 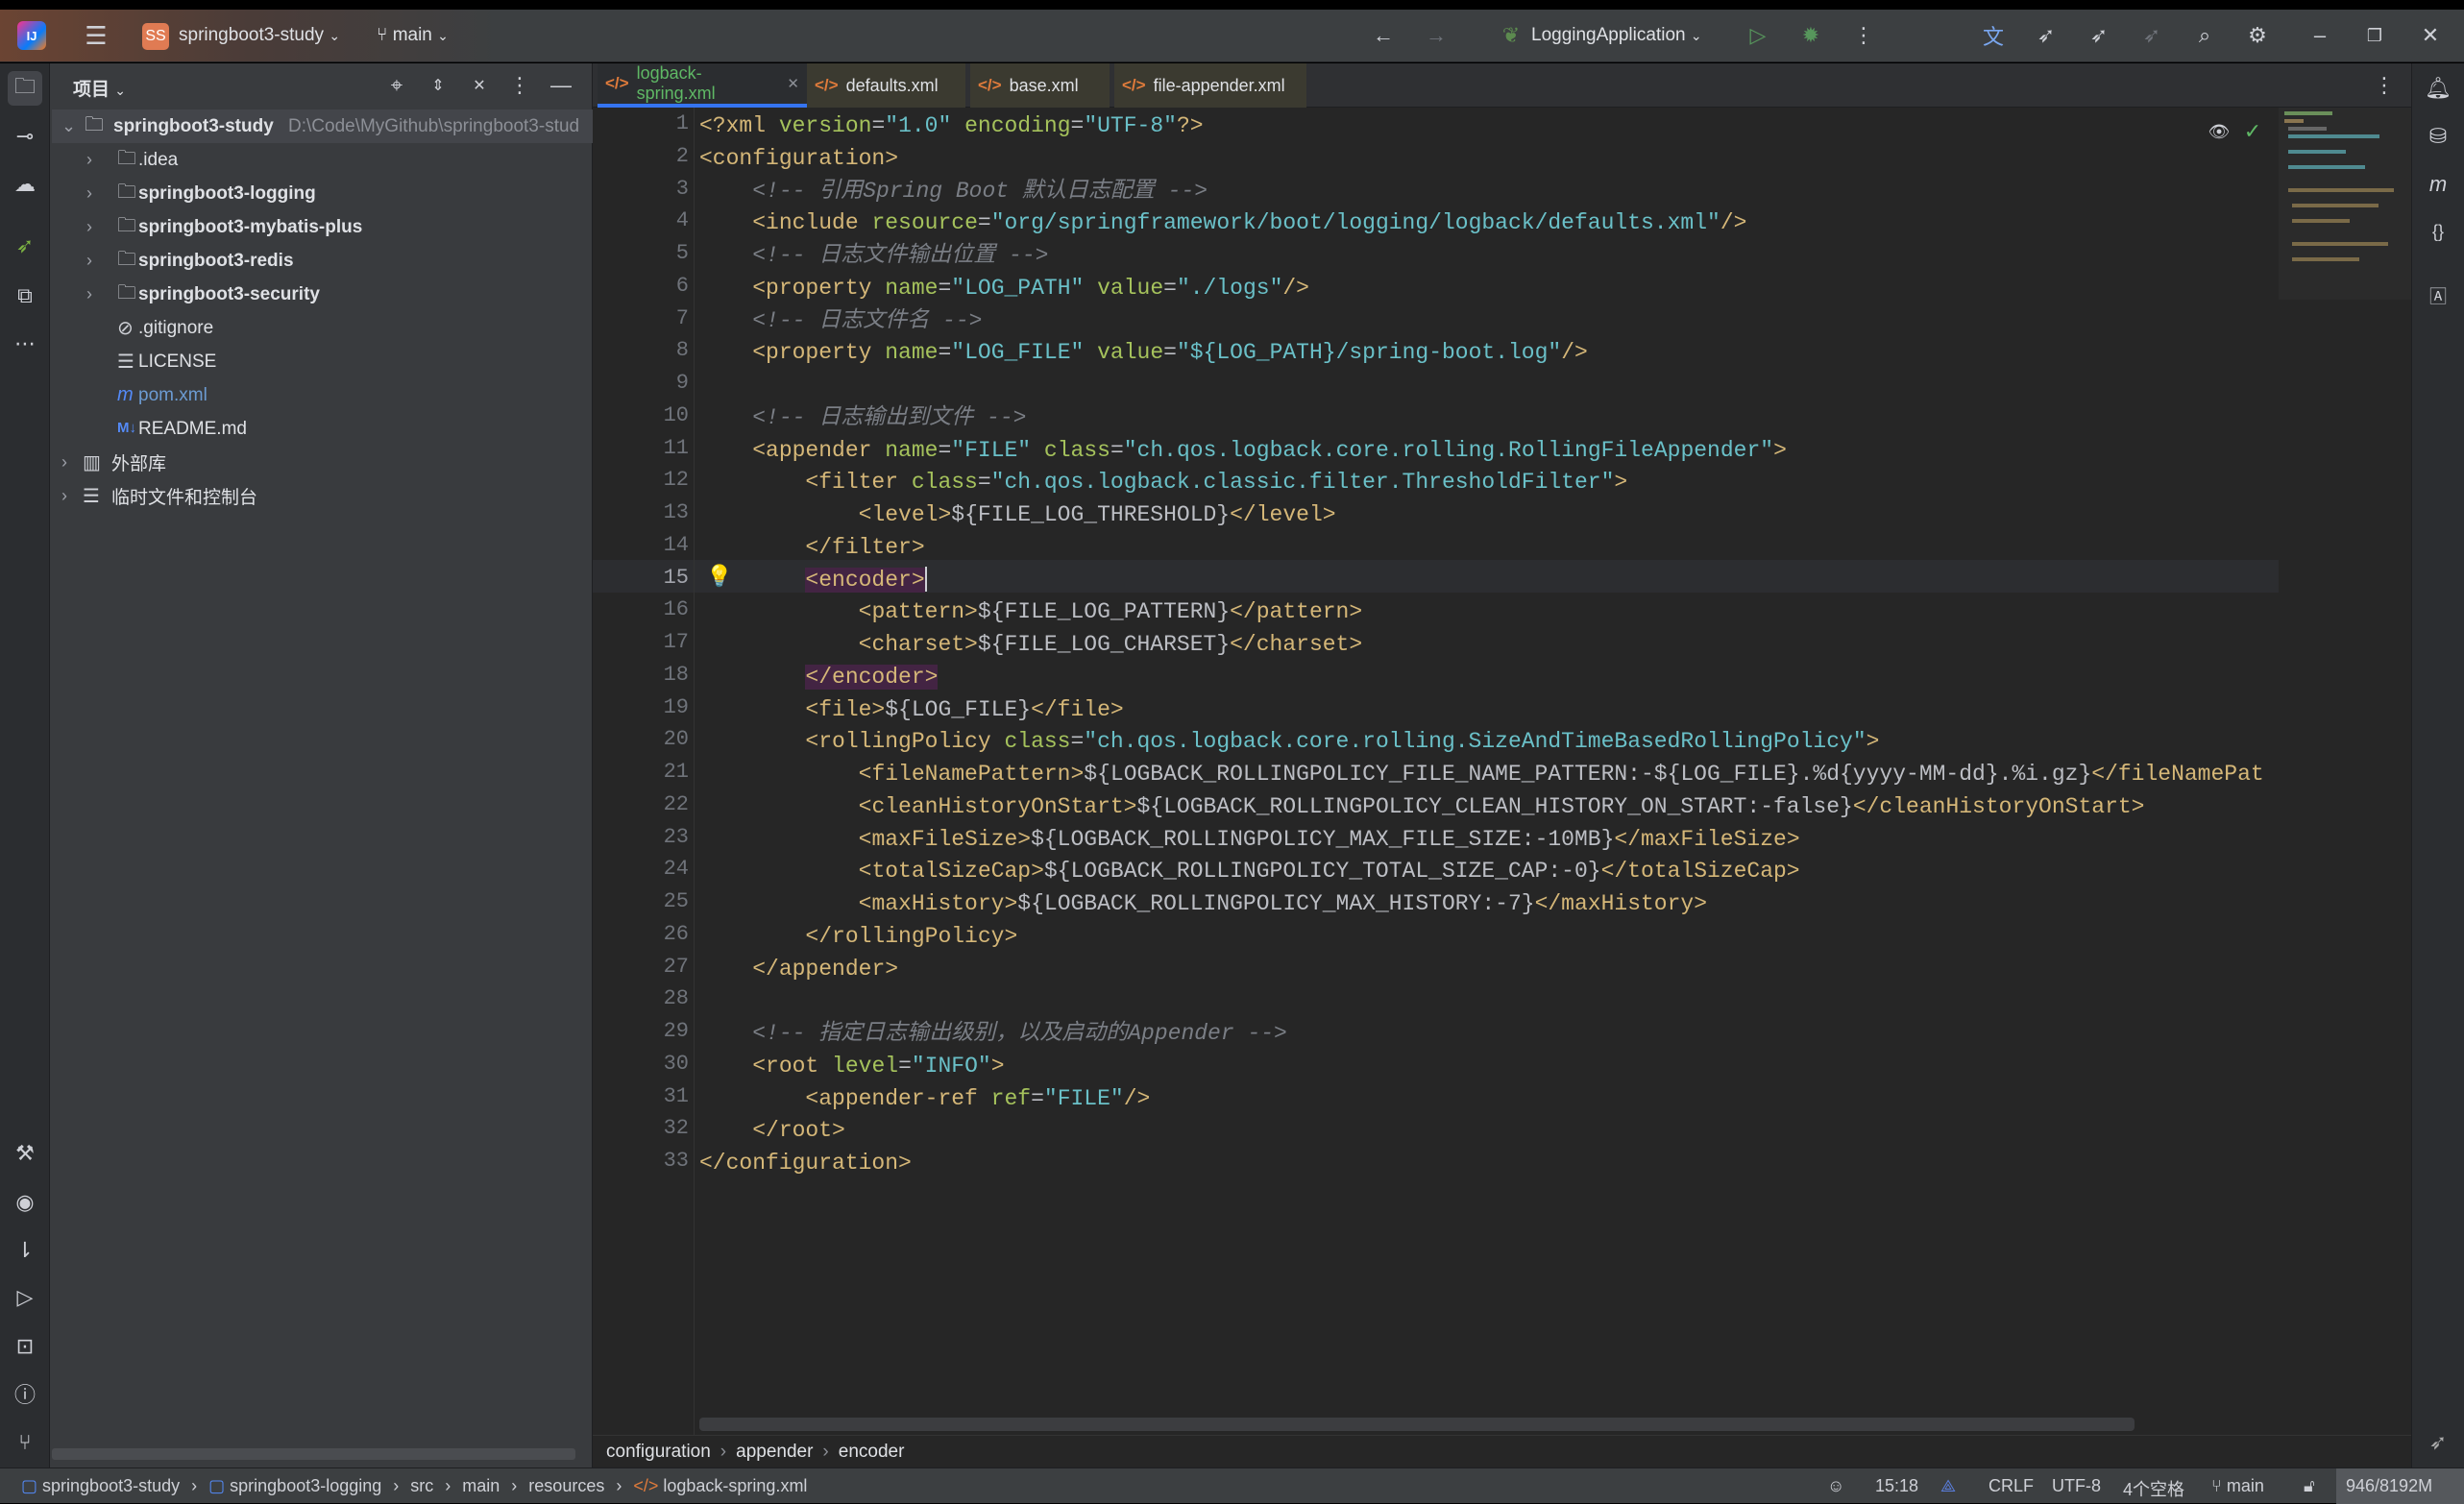 I want to click on minimize-icon: –, so click(x=2320, y=35).